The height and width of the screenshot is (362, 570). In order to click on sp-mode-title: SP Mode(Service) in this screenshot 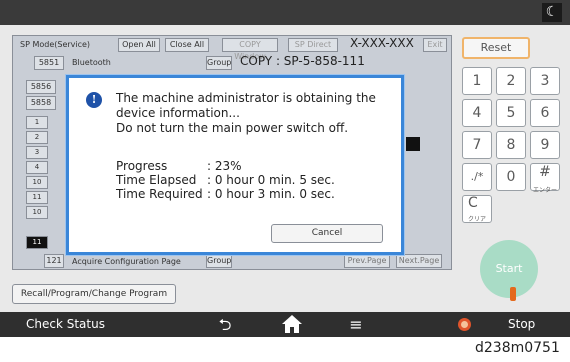, I will do `click(55, 44)`.